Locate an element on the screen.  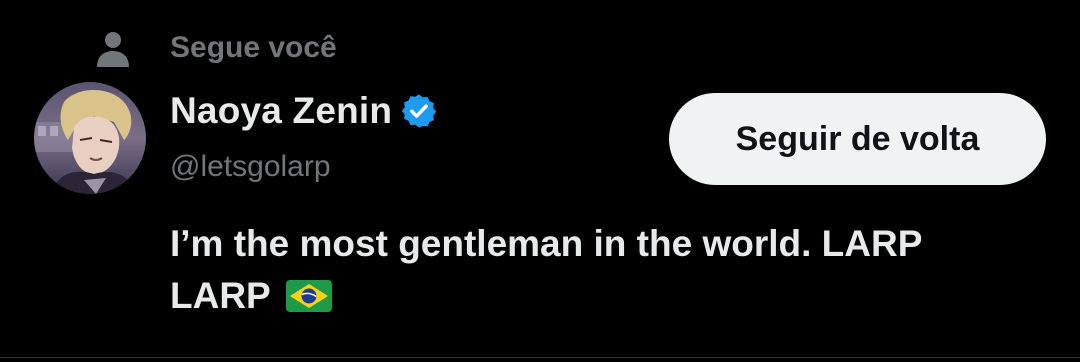
display-name: Naoya Zenin is located at coordinates (281, 111).